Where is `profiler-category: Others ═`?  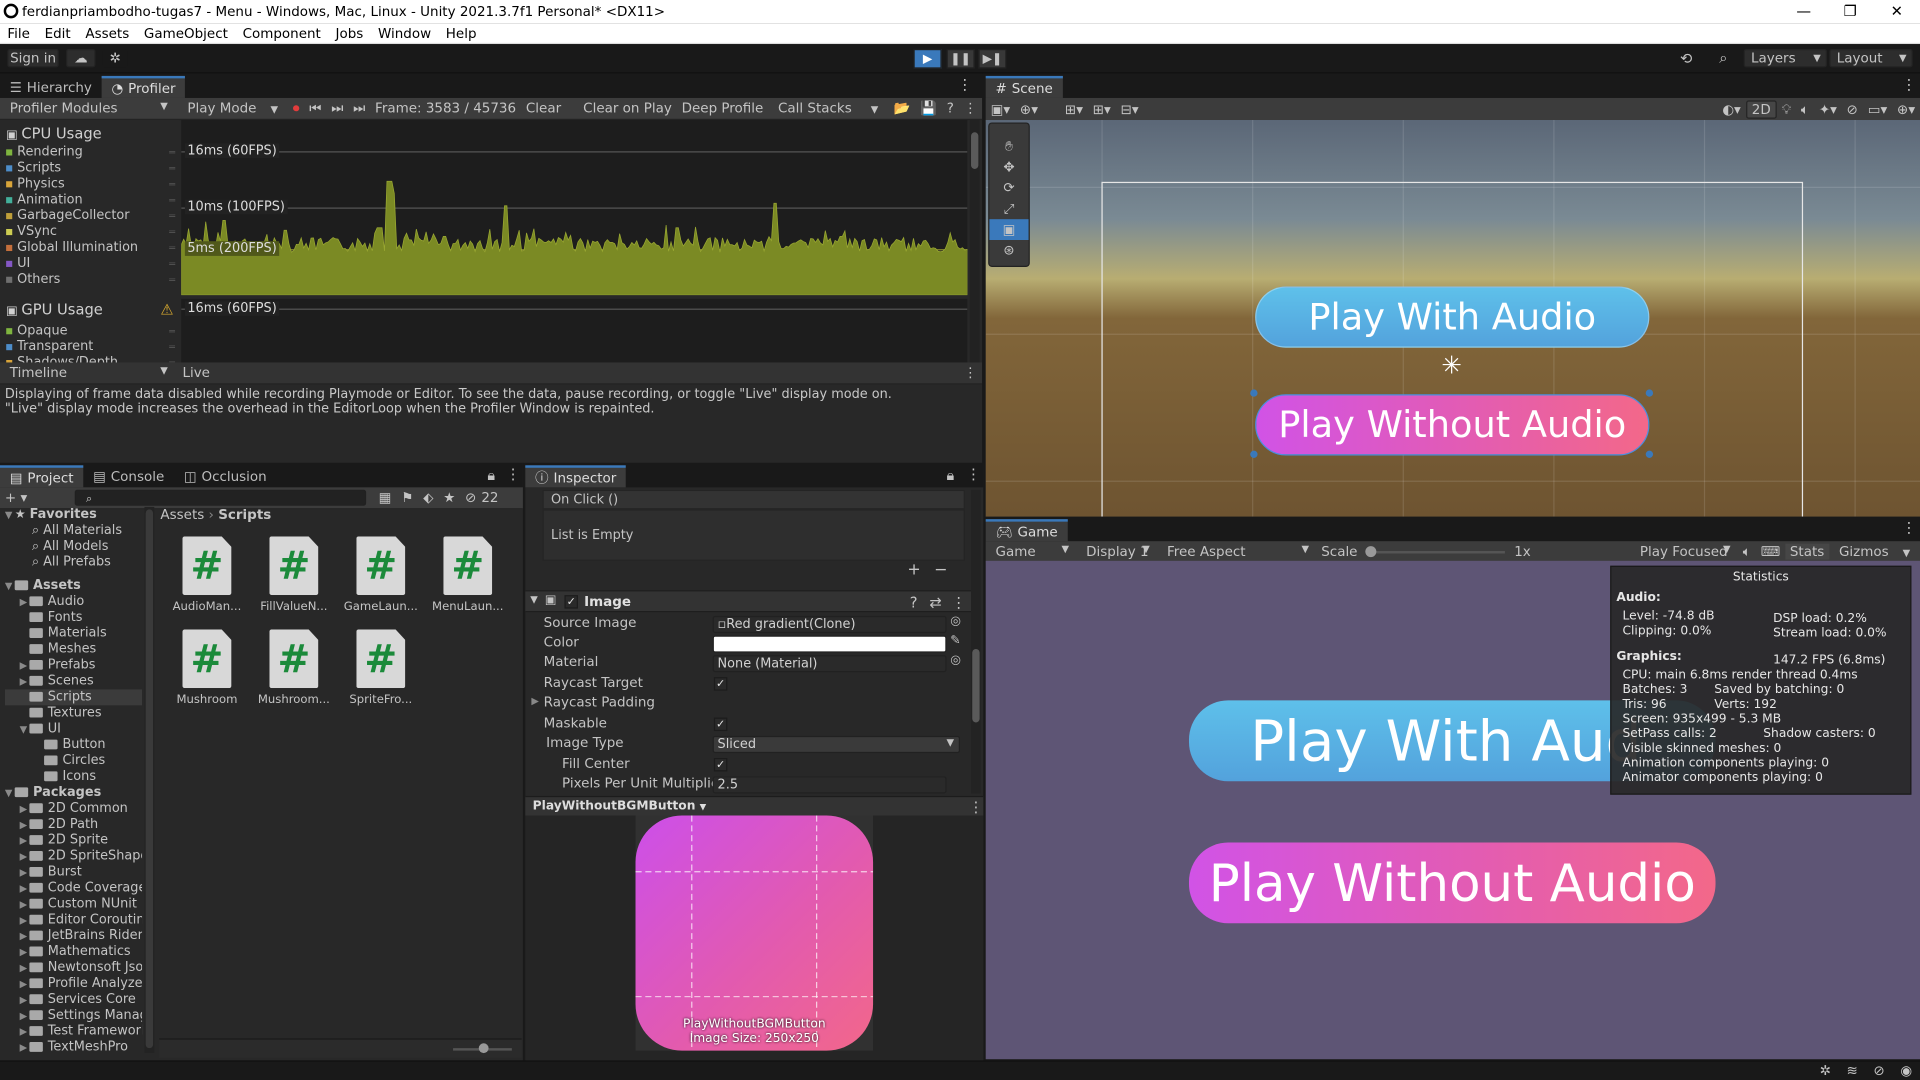
profiler-category: Others ═ is located at coordinates (90, 280).